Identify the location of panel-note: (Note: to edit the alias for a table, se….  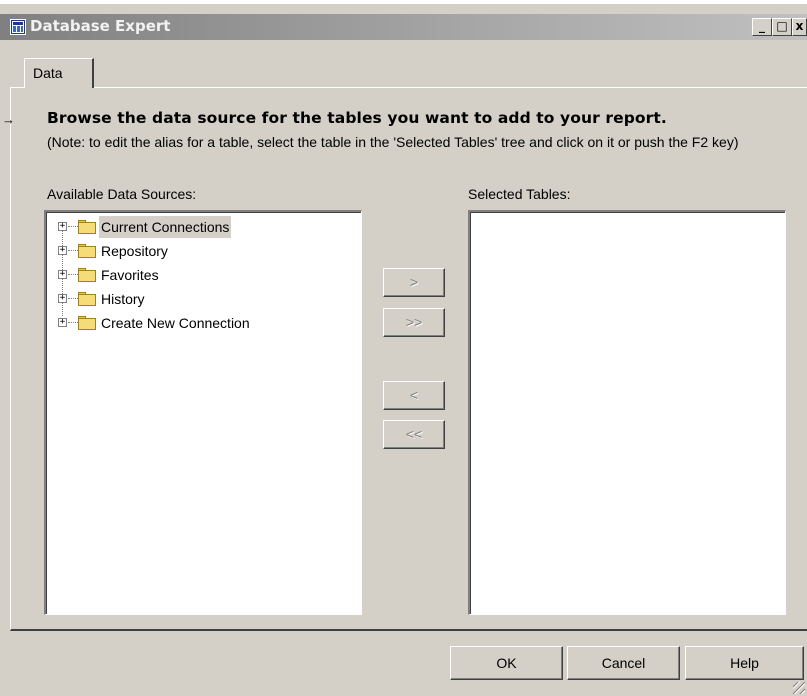
(393, 142).